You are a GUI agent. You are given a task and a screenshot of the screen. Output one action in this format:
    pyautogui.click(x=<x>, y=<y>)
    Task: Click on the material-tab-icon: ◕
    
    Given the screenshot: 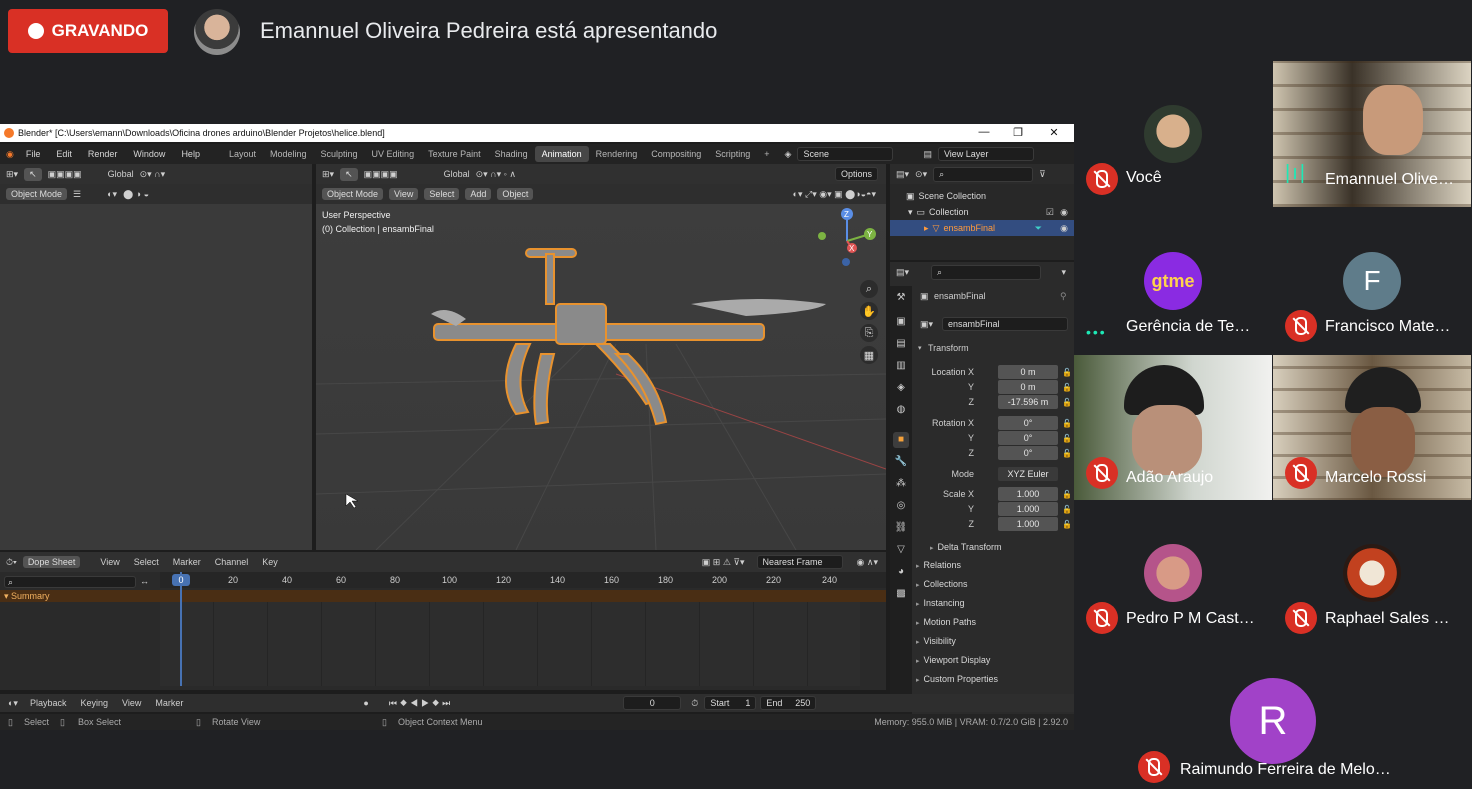 What is the action you would take?
    pyautogui.click(x=901, y=572)
    